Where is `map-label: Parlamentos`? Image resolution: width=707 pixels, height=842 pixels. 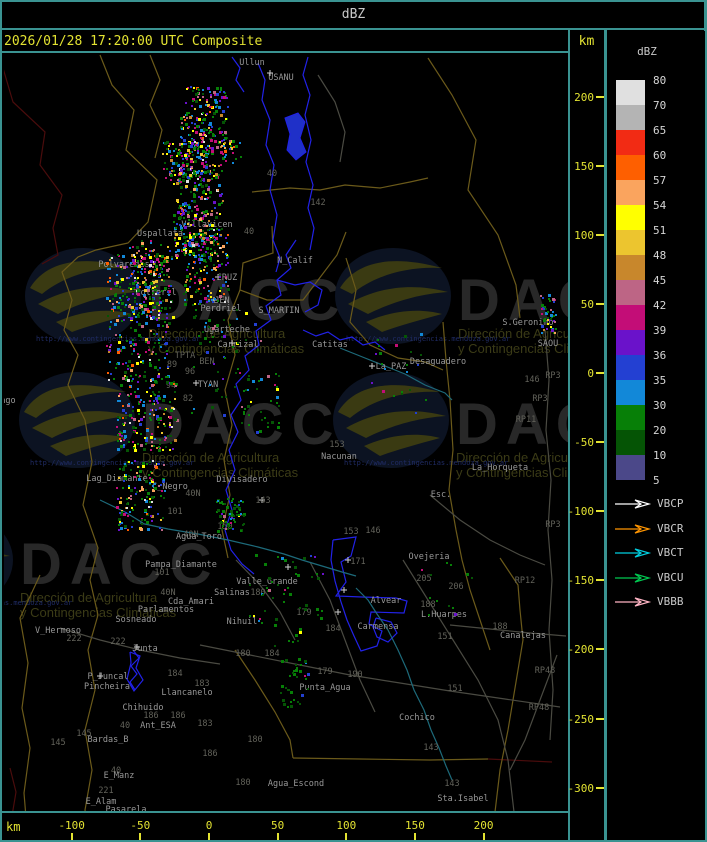 map-label: Parlamentos is located at coordinates (166, 610).